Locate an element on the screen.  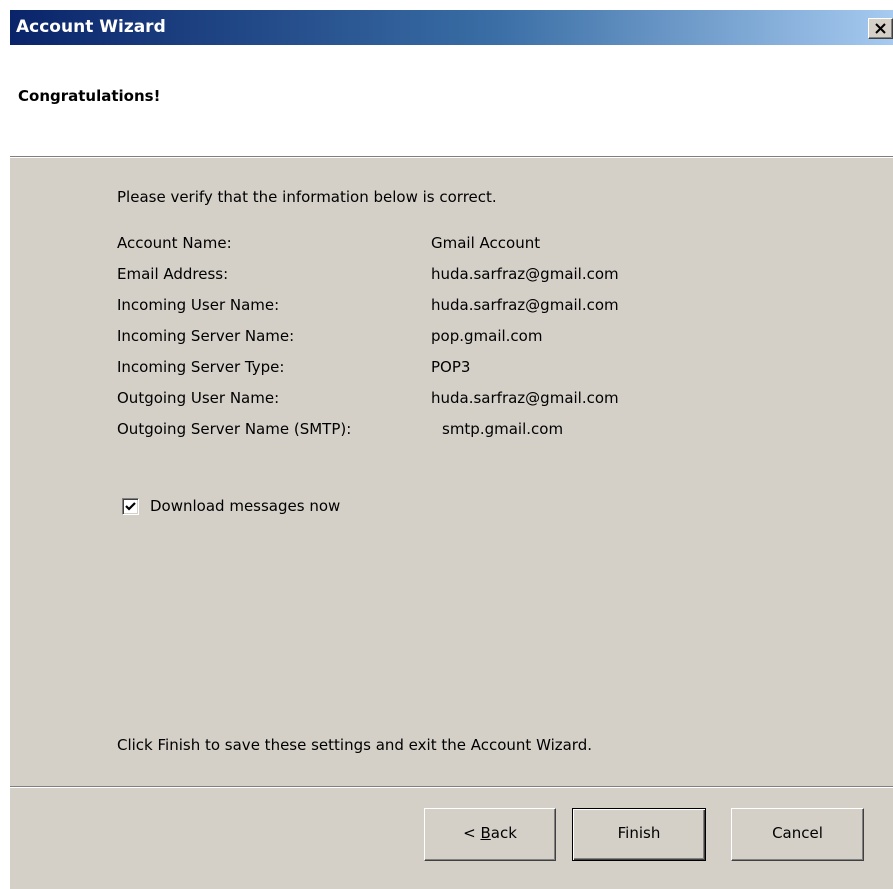
close-button is located at coordinates (880, 28).